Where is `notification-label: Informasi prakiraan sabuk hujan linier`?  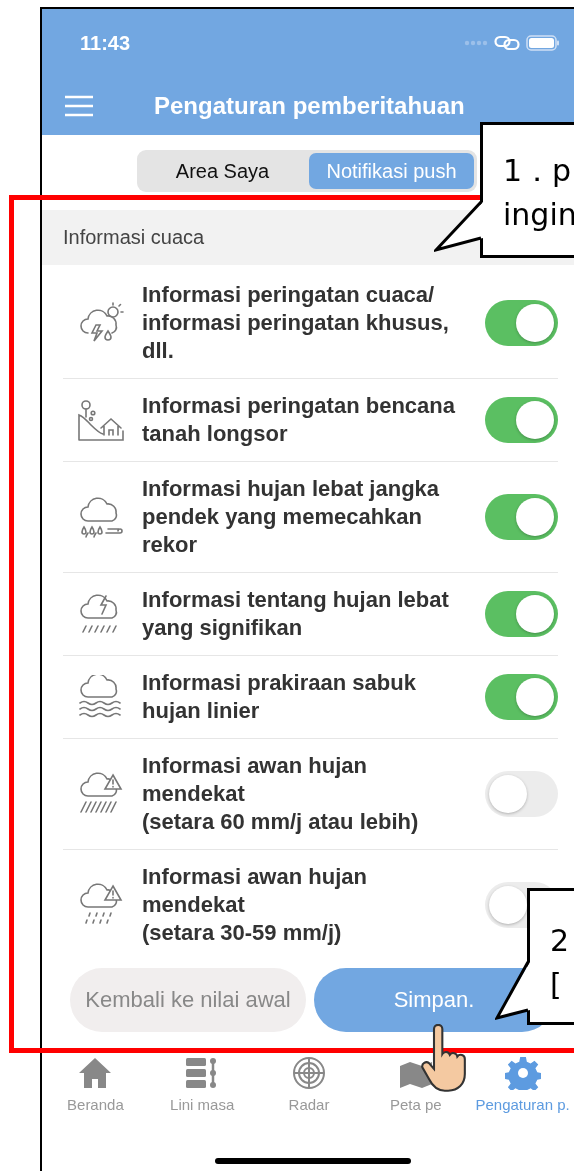 notification-label: Informasi prakiraan sabuk hujan linier is located at coordinates (279, 697).